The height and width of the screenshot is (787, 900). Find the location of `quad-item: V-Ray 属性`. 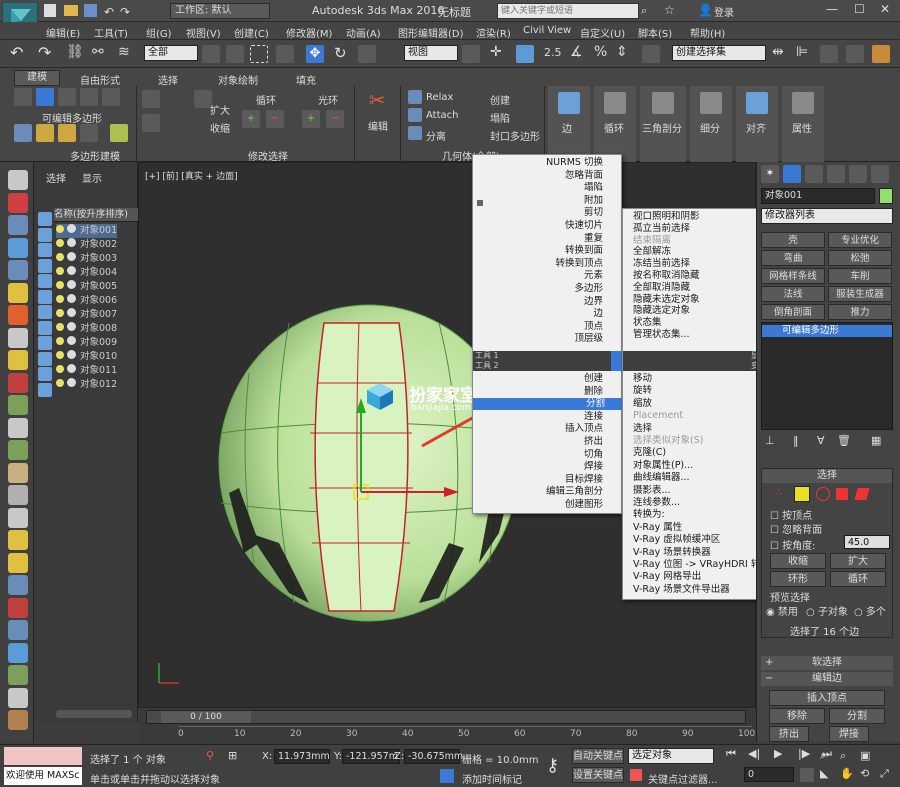

quad-item: V-Ray 属性 is located at coordinates (657, 528).